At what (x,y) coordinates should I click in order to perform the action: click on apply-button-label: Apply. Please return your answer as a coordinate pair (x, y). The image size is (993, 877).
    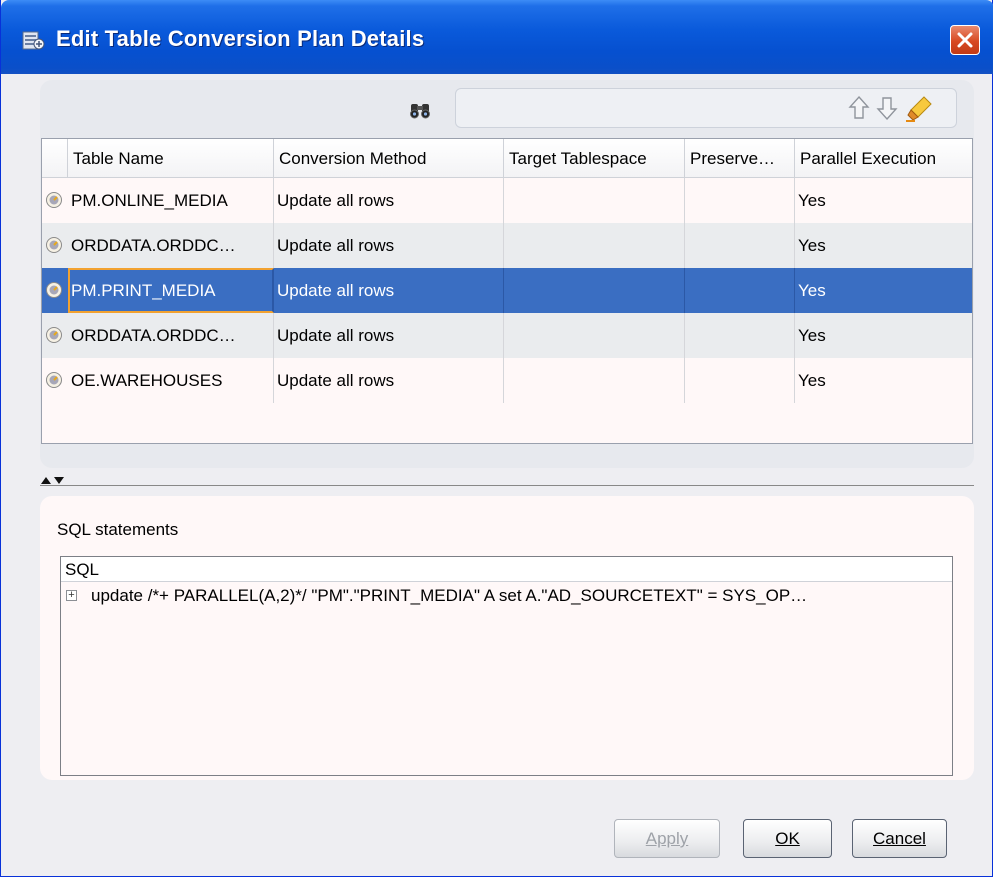
    Looking at the image, I should click on (667, 838).